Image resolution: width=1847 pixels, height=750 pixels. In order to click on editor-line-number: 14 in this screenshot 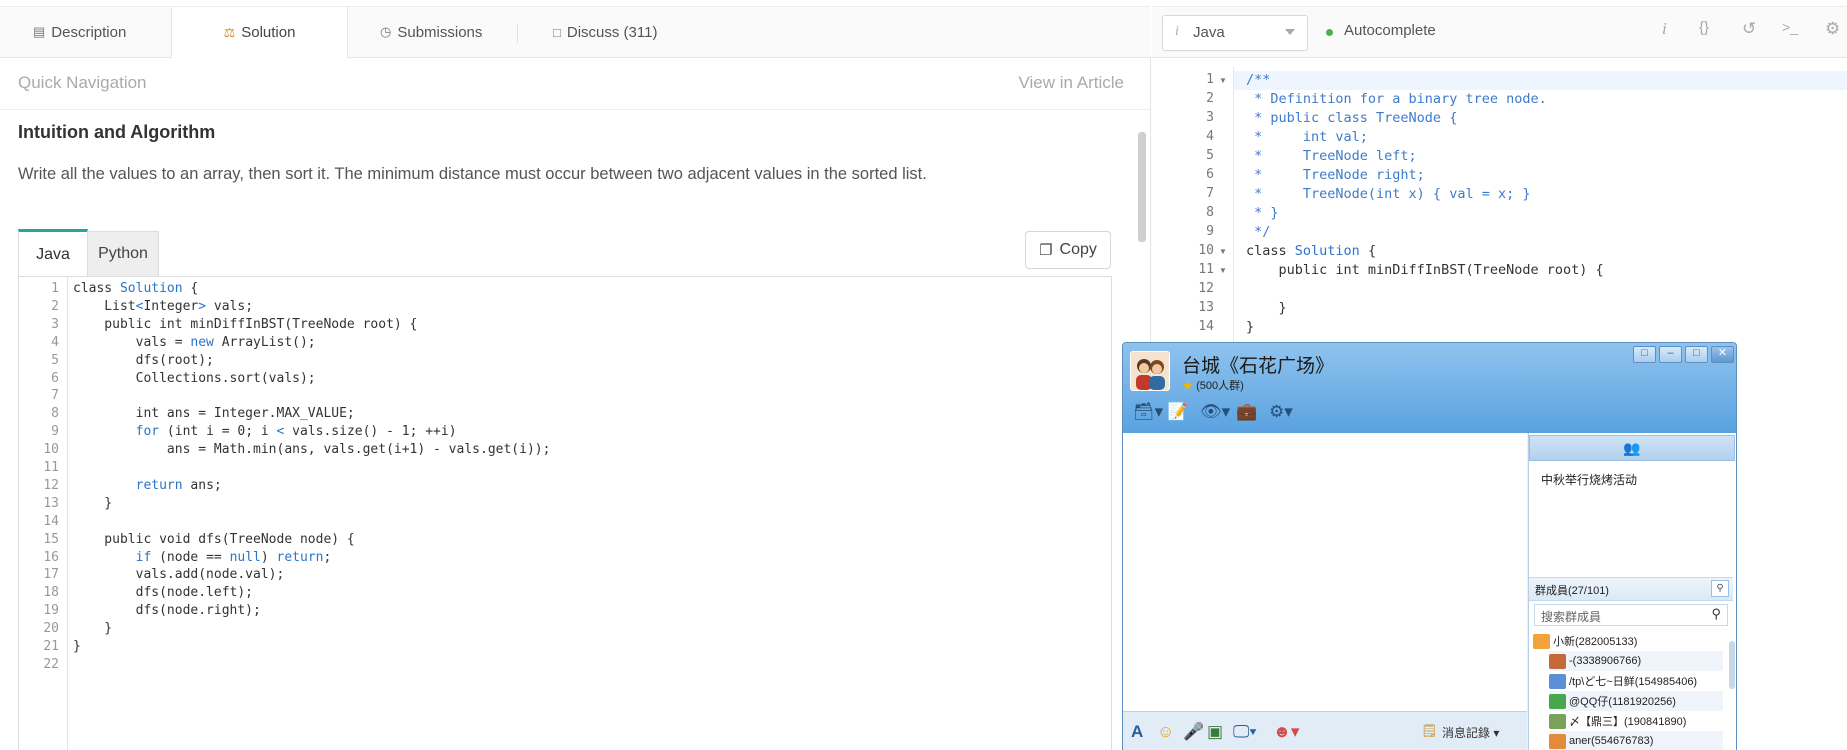, I will do `click(1206, 326)`.